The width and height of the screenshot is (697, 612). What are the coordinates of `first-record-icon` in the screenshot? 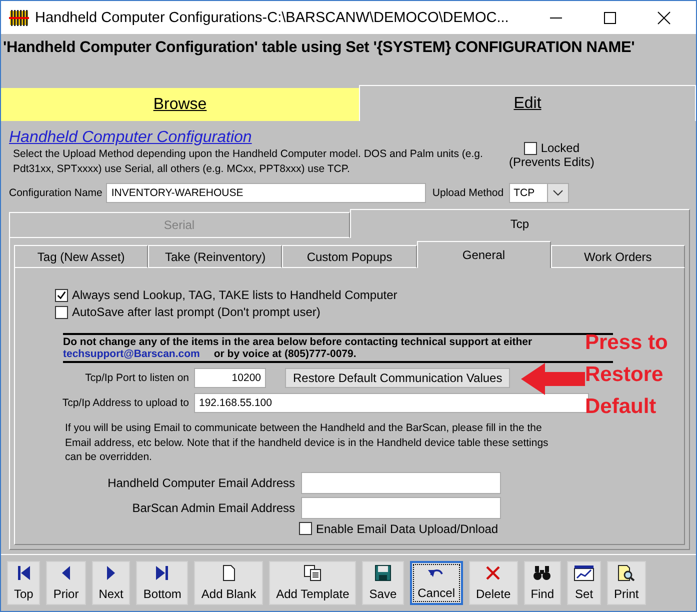 It's located at (23, 573).